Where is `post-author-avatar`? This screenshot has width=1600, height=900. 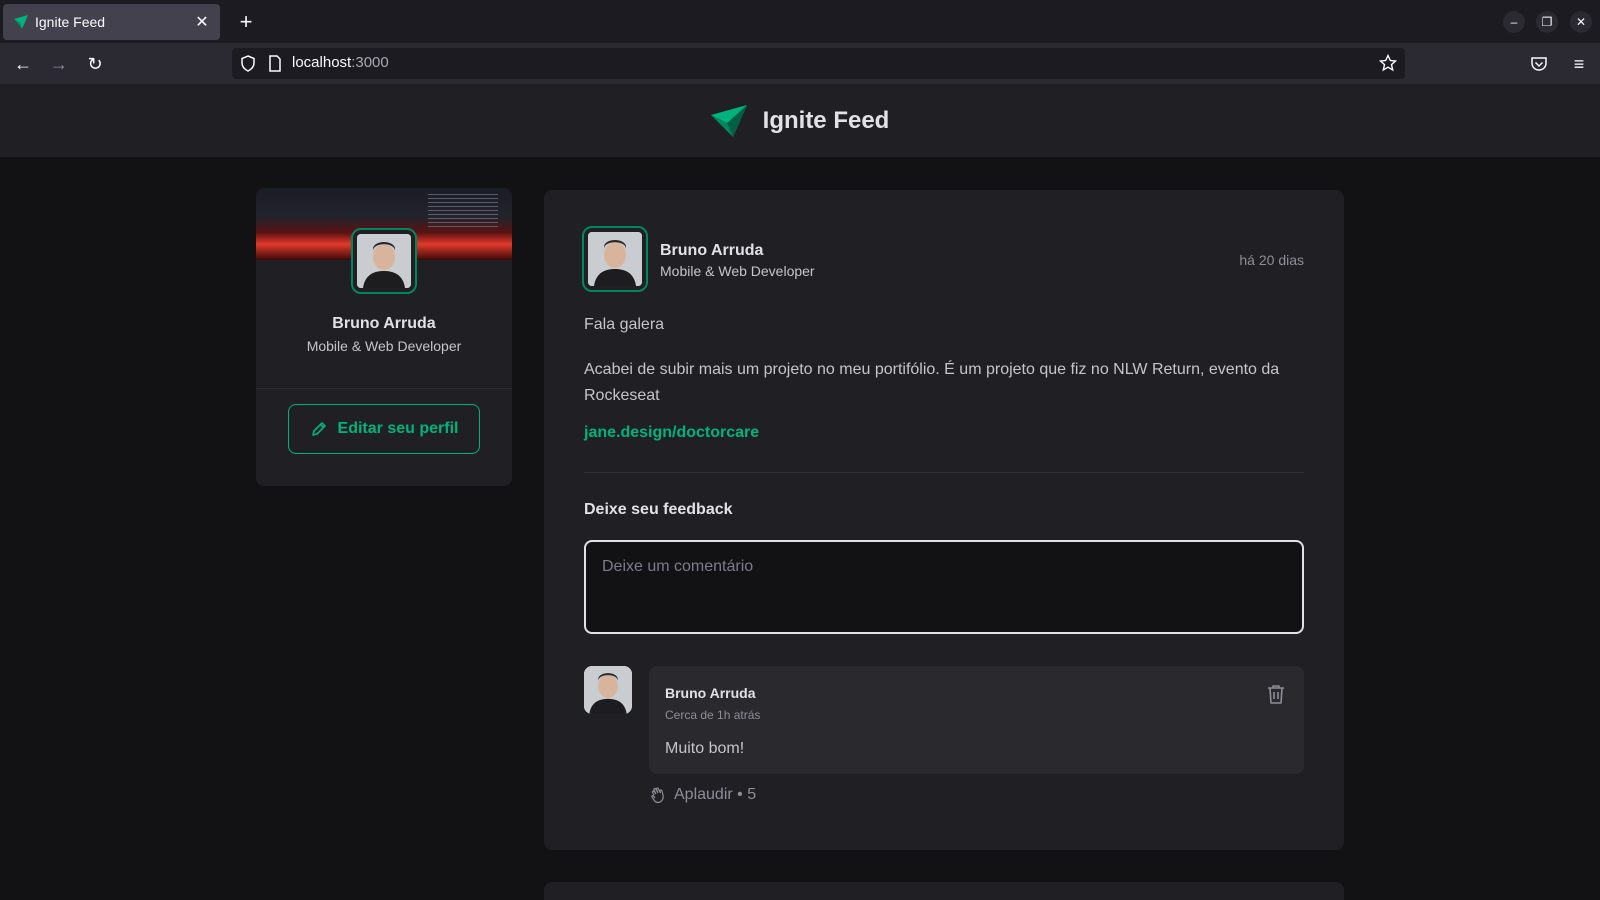
post-author-avatar is located at coordinates (615, 259).